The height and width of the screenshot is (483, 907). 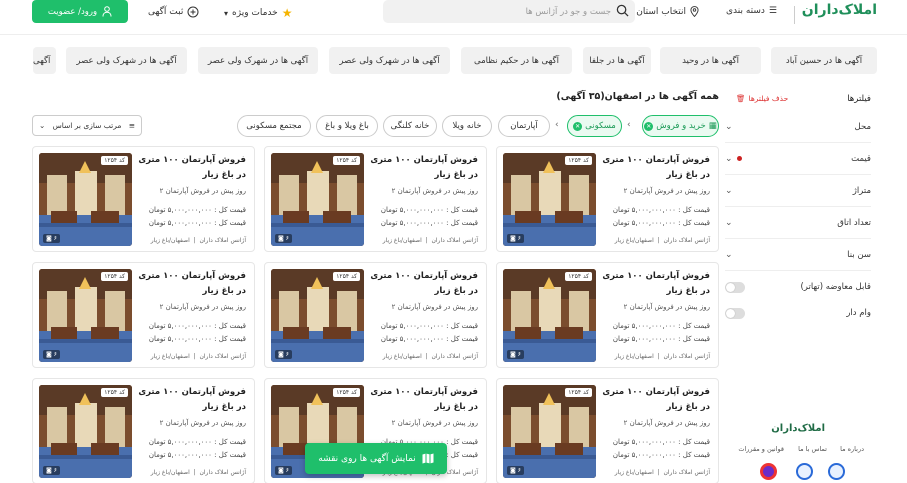 I want to click on filter-building-age: سن بنا ⌄, so click(x=798, y=255).